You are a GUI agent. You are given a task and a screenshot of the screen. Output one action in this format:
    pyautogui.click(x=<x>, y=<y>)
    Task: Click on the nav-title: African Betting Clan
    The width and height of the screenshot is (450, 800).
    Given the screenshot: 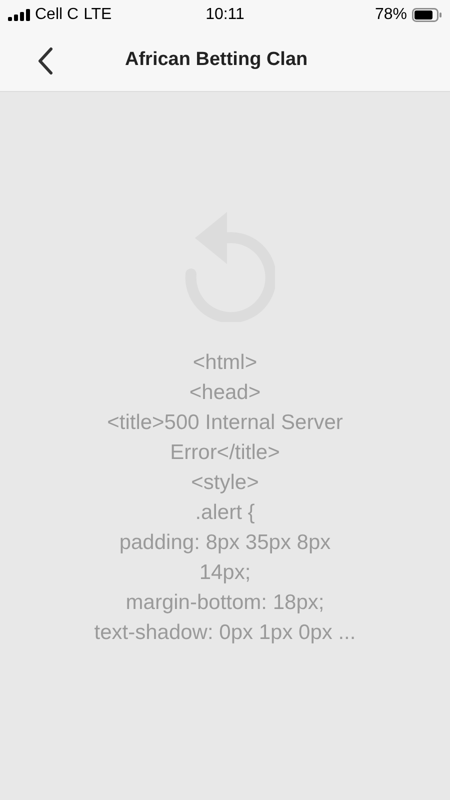 What is the action you would take?
    pyautogui.click(x=216, y=60)
    